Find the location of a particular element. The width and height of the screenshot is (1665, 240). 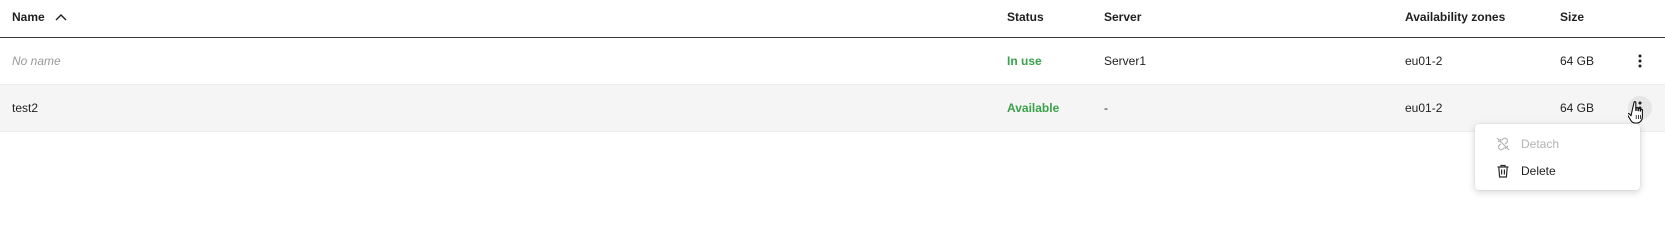

column-header-name: Name is located at coordinates (39, 17).